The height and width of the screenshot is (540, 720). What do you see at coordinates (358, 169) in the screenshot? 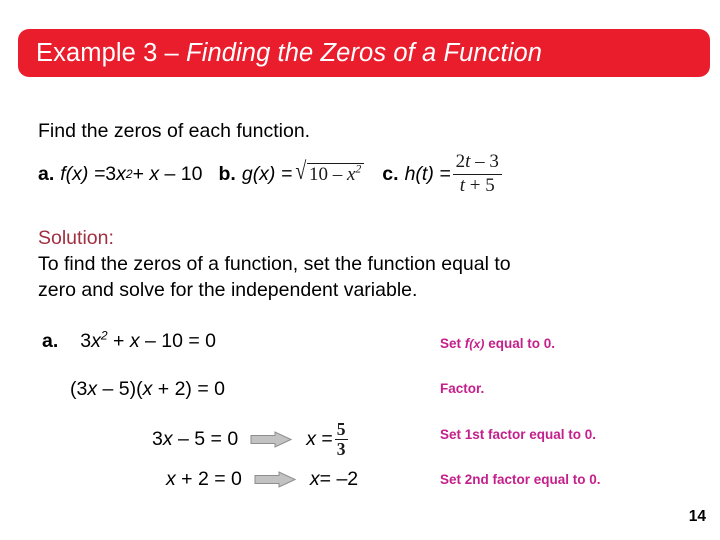
I see `radicand-exponent: 2` at bounding box center [358, 169].